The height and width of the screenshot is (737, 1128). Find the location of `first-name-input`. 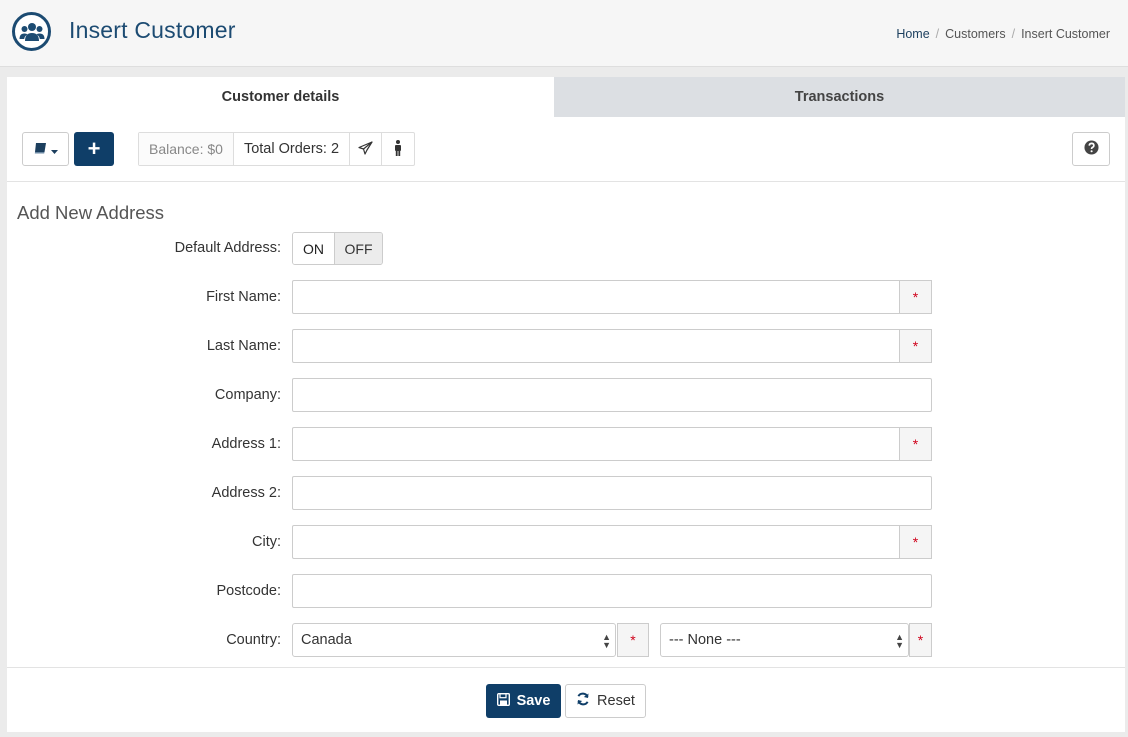

first-name-input is located at coordinates (596, 297).